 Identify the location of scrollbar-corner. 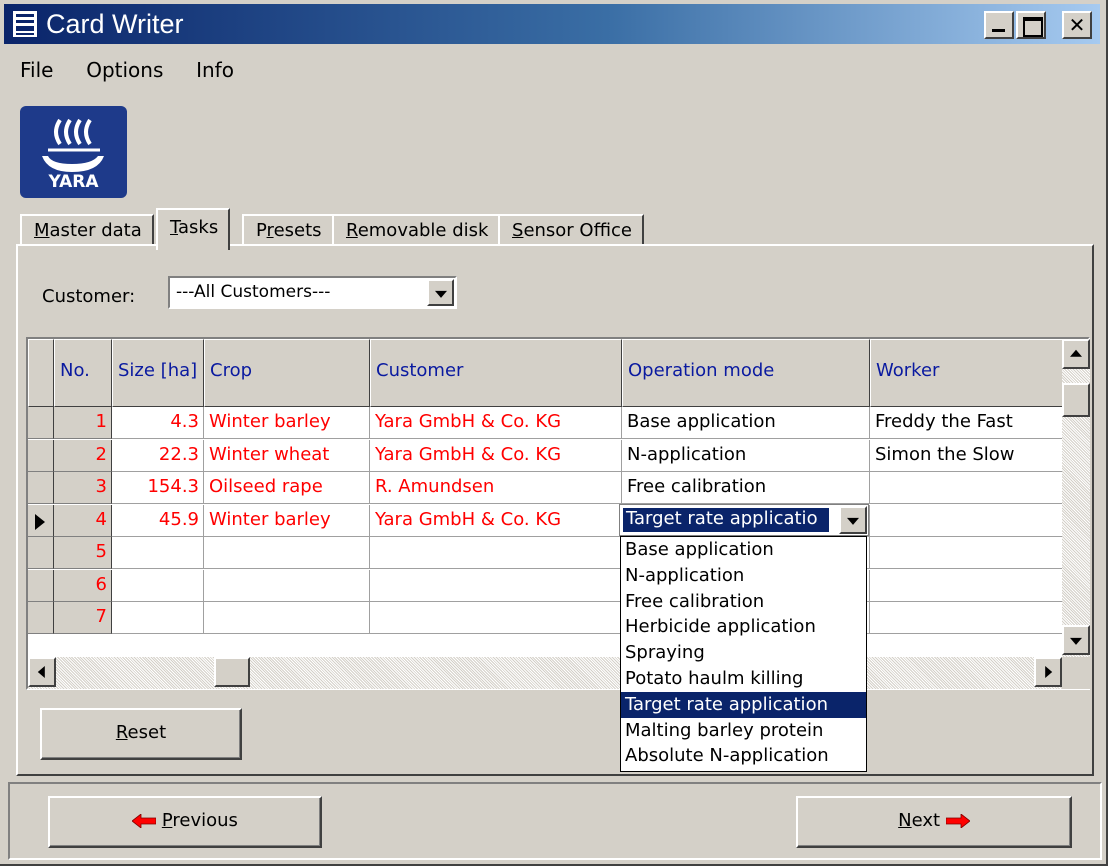
(1076, 673).